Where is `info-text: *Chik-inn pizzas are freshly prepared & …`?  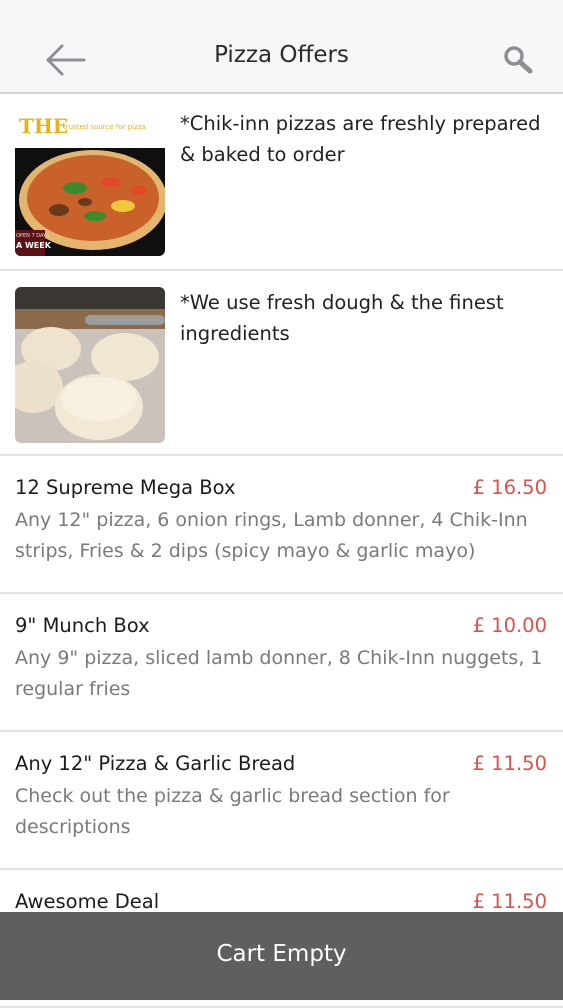 info-text: *Chik-inn pizzas are freshly prepared & … is located at coordinates (360, 139).